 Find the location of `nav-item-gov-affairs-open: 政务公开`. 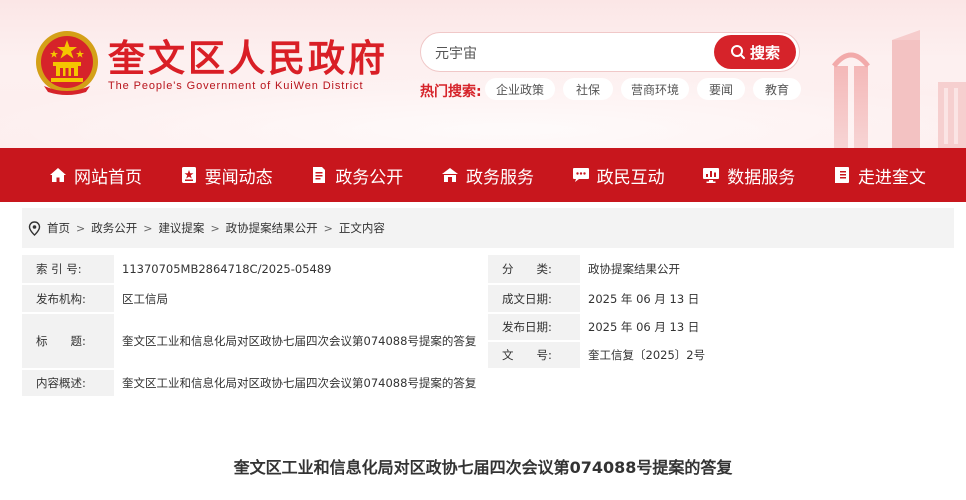

nav-item-gov-affairs-open: 政务公开 is located at coordinates (356, 175).